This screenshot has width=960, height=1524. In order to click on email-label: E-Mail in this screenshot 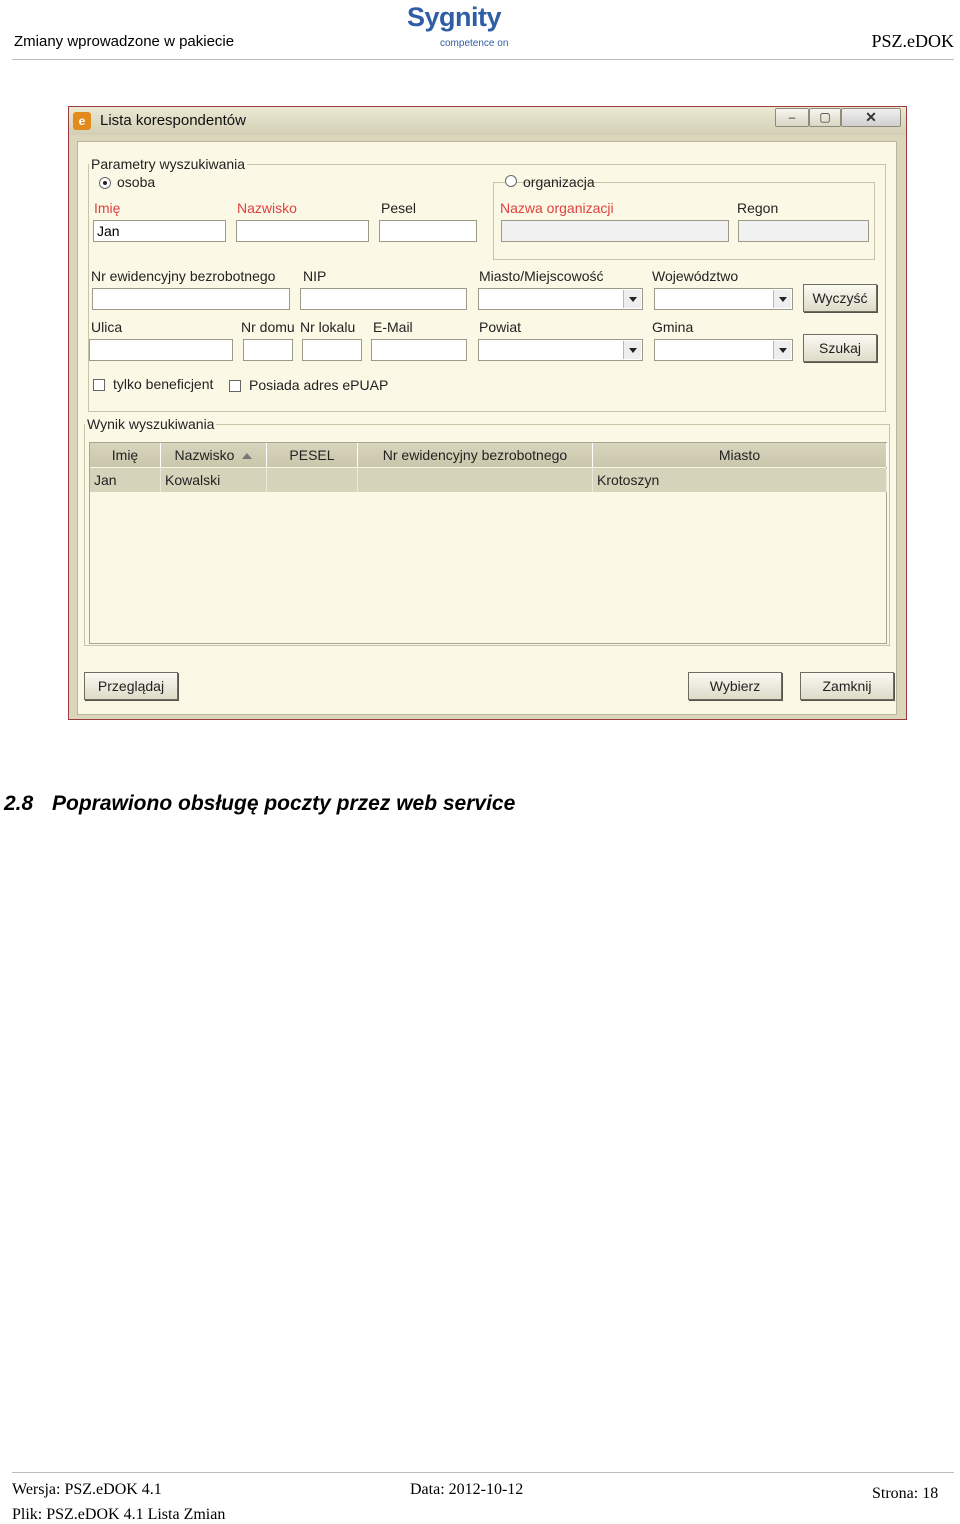, I will do `click(393, 327)`.